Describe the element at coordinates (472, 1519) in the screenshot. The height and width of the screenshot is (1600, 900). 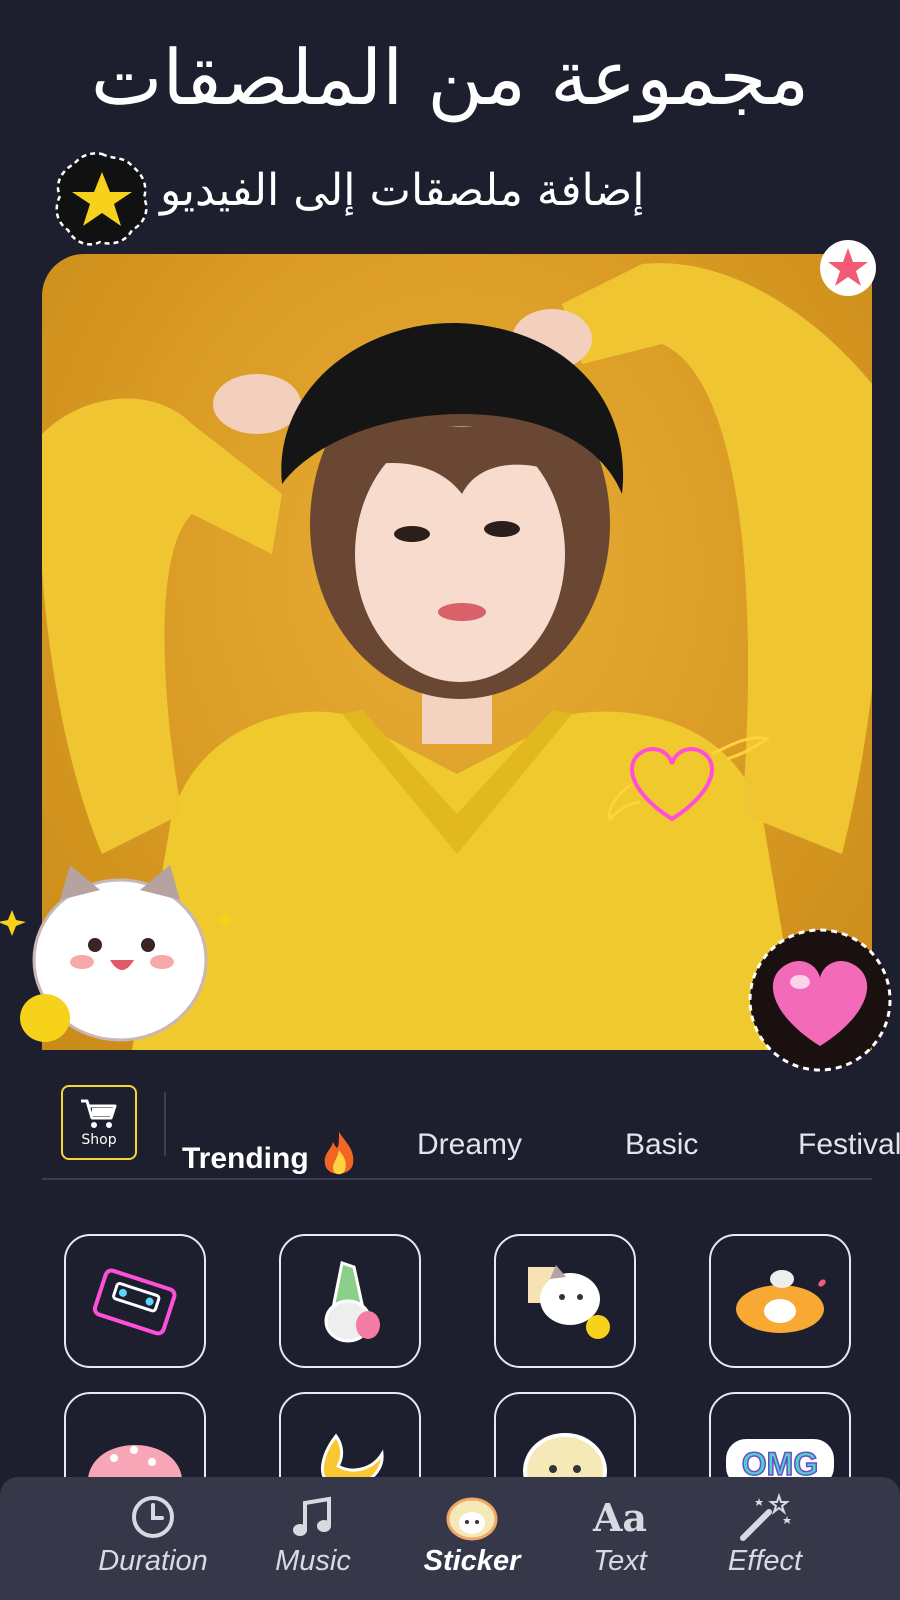
I see `sticker-icon` at that location.